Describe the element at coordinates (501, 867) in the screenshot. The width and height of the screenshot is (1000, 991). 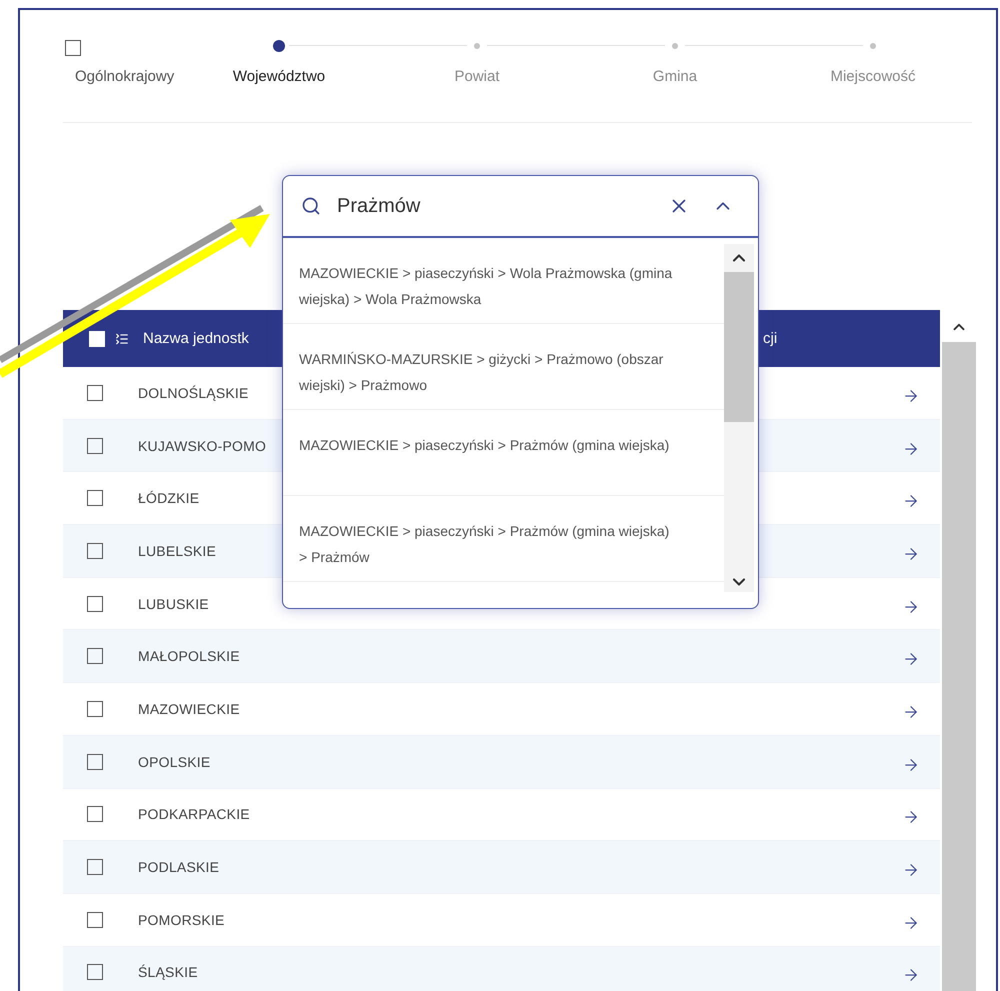
I see `table-row: PODLASKIE` at that location.